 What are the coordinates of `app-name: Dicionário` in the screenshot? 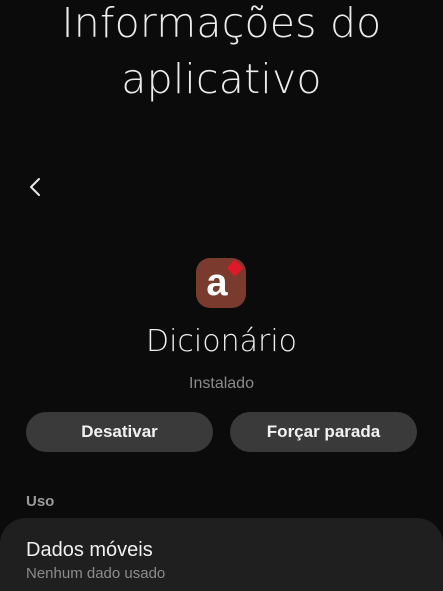 It's located at (221, 341).